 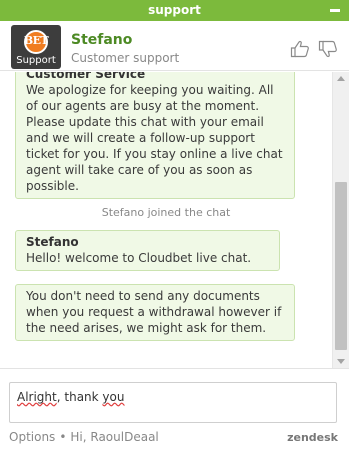 I want to click on options-link: Options, so click(x=32, y=437).